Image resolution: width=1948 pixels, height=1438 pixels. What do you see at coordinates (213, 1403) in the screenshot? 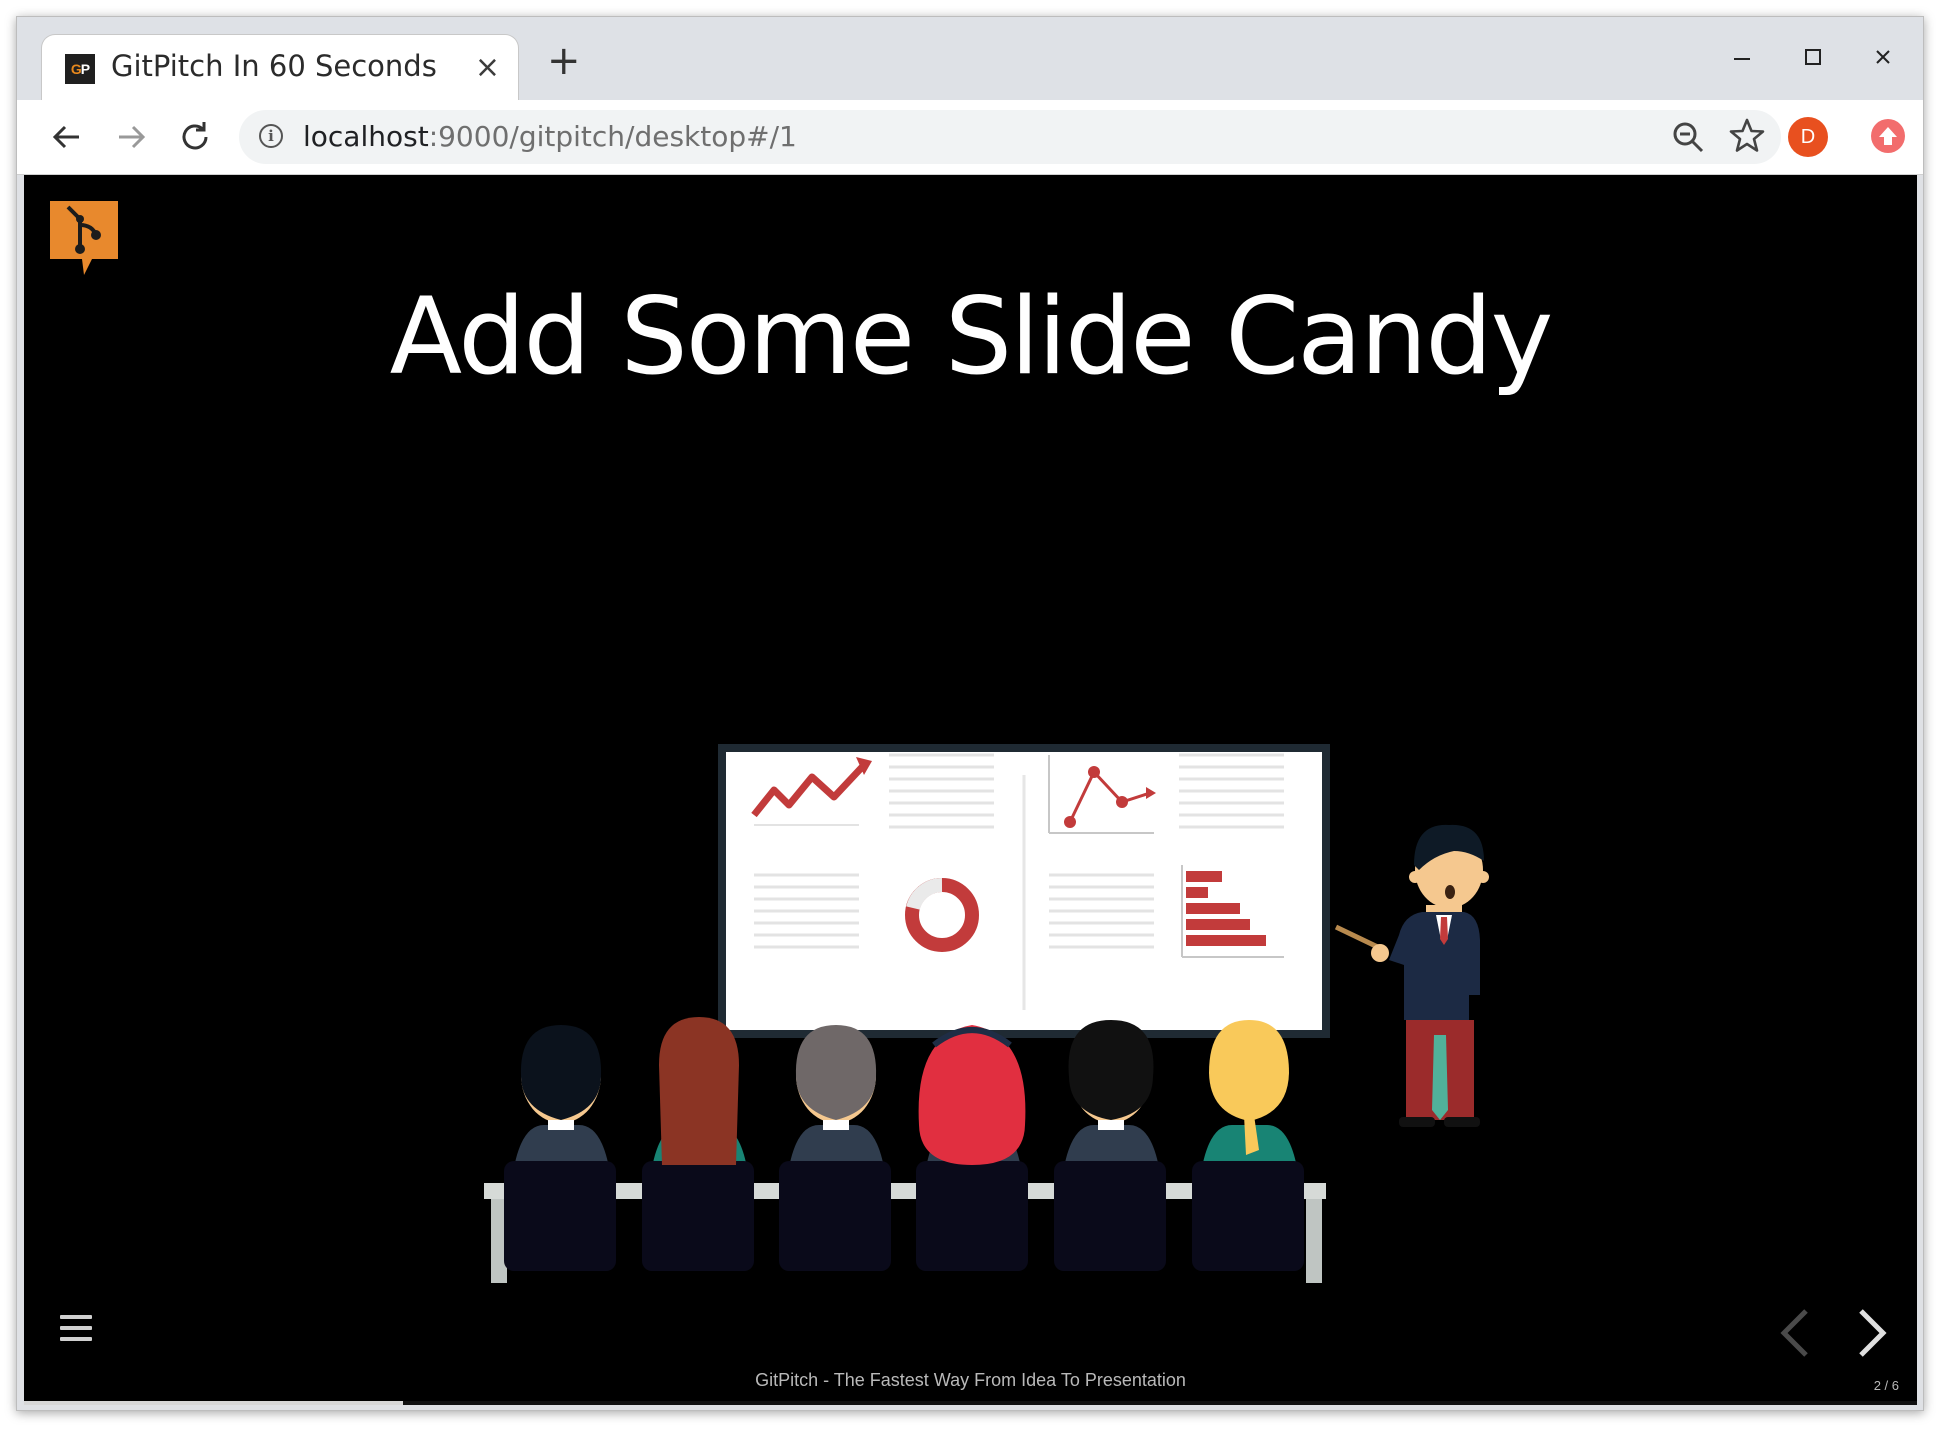
I see `slide-progress-fill` at bounding box center [213, 1403].